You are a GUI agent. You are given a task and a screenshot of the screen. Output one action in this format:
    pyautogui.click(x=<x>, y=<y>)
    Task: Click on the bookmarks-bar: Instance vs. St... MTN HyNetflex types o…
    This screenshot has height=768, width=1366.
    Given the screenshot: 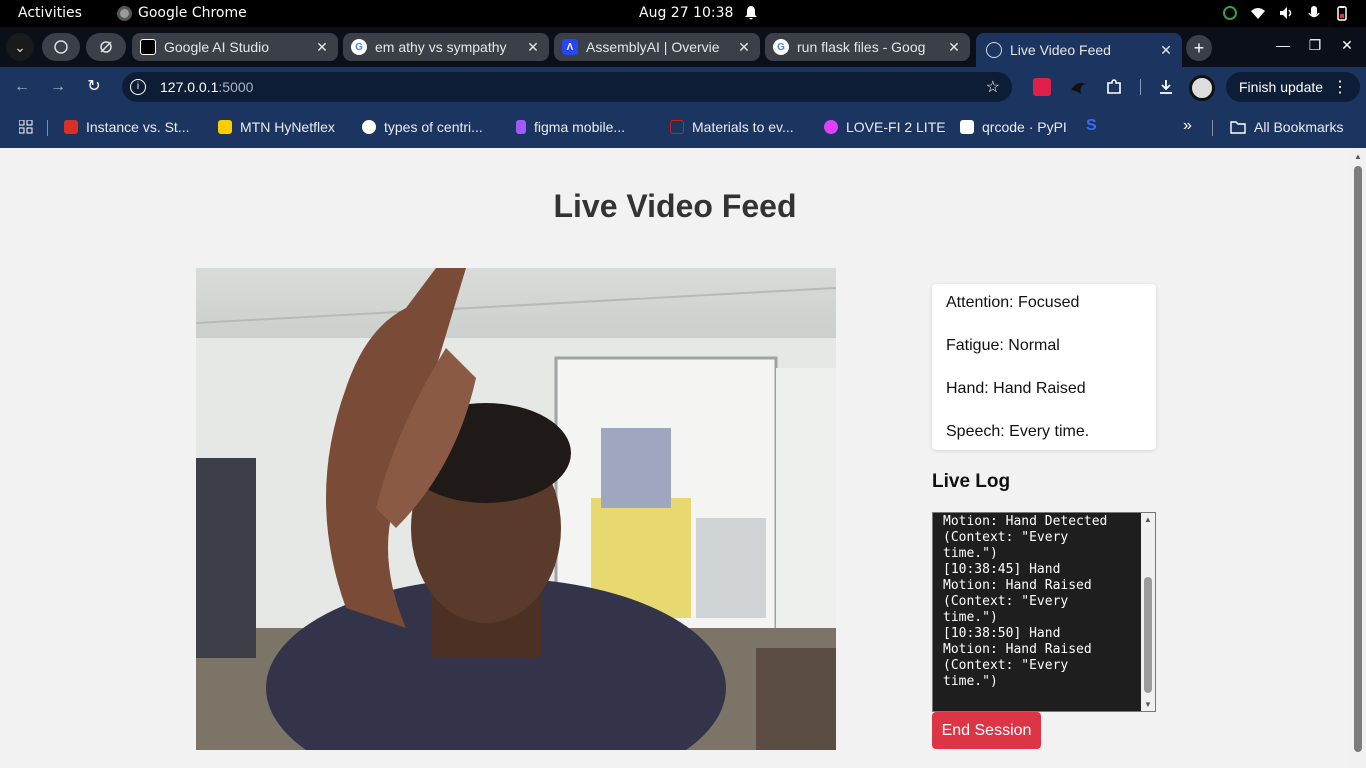 What is the action you would take?
    pyautogui.click(x=683, y=127)
    